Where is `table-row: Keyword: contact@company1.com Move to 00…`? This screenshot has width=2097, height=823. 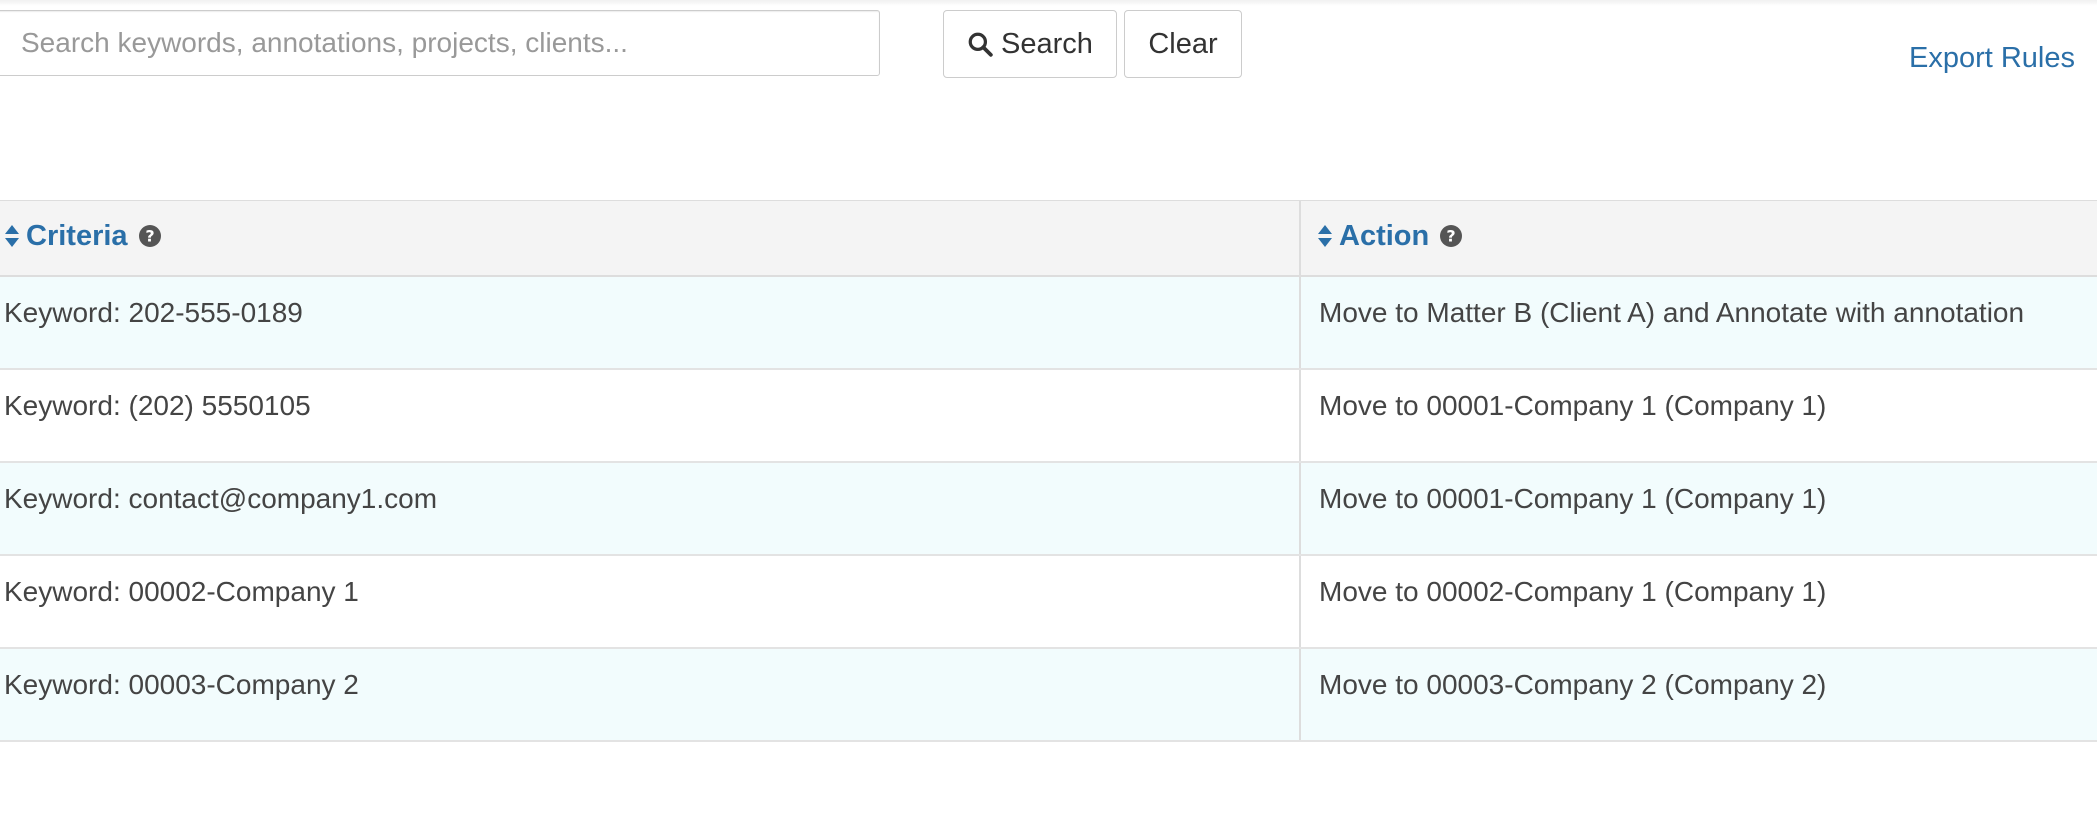
table-row: Keyword: contact@company1.com Move to 00… is located at coordinates (1048, 508).